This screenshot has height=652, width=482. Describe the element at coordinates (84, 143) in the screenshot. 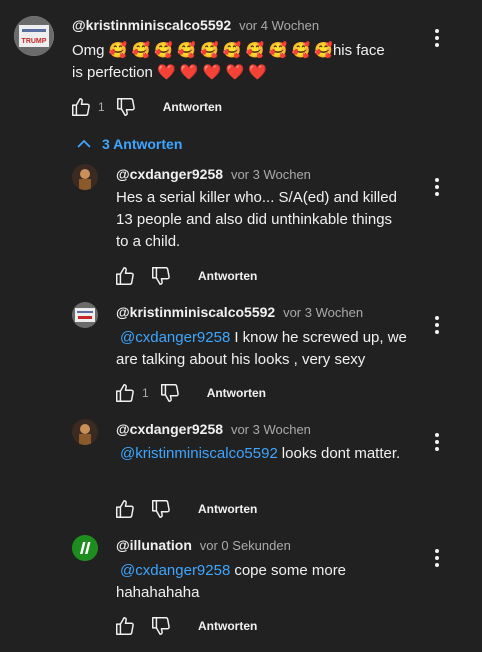

I see `chevron-up-icon` at that location.